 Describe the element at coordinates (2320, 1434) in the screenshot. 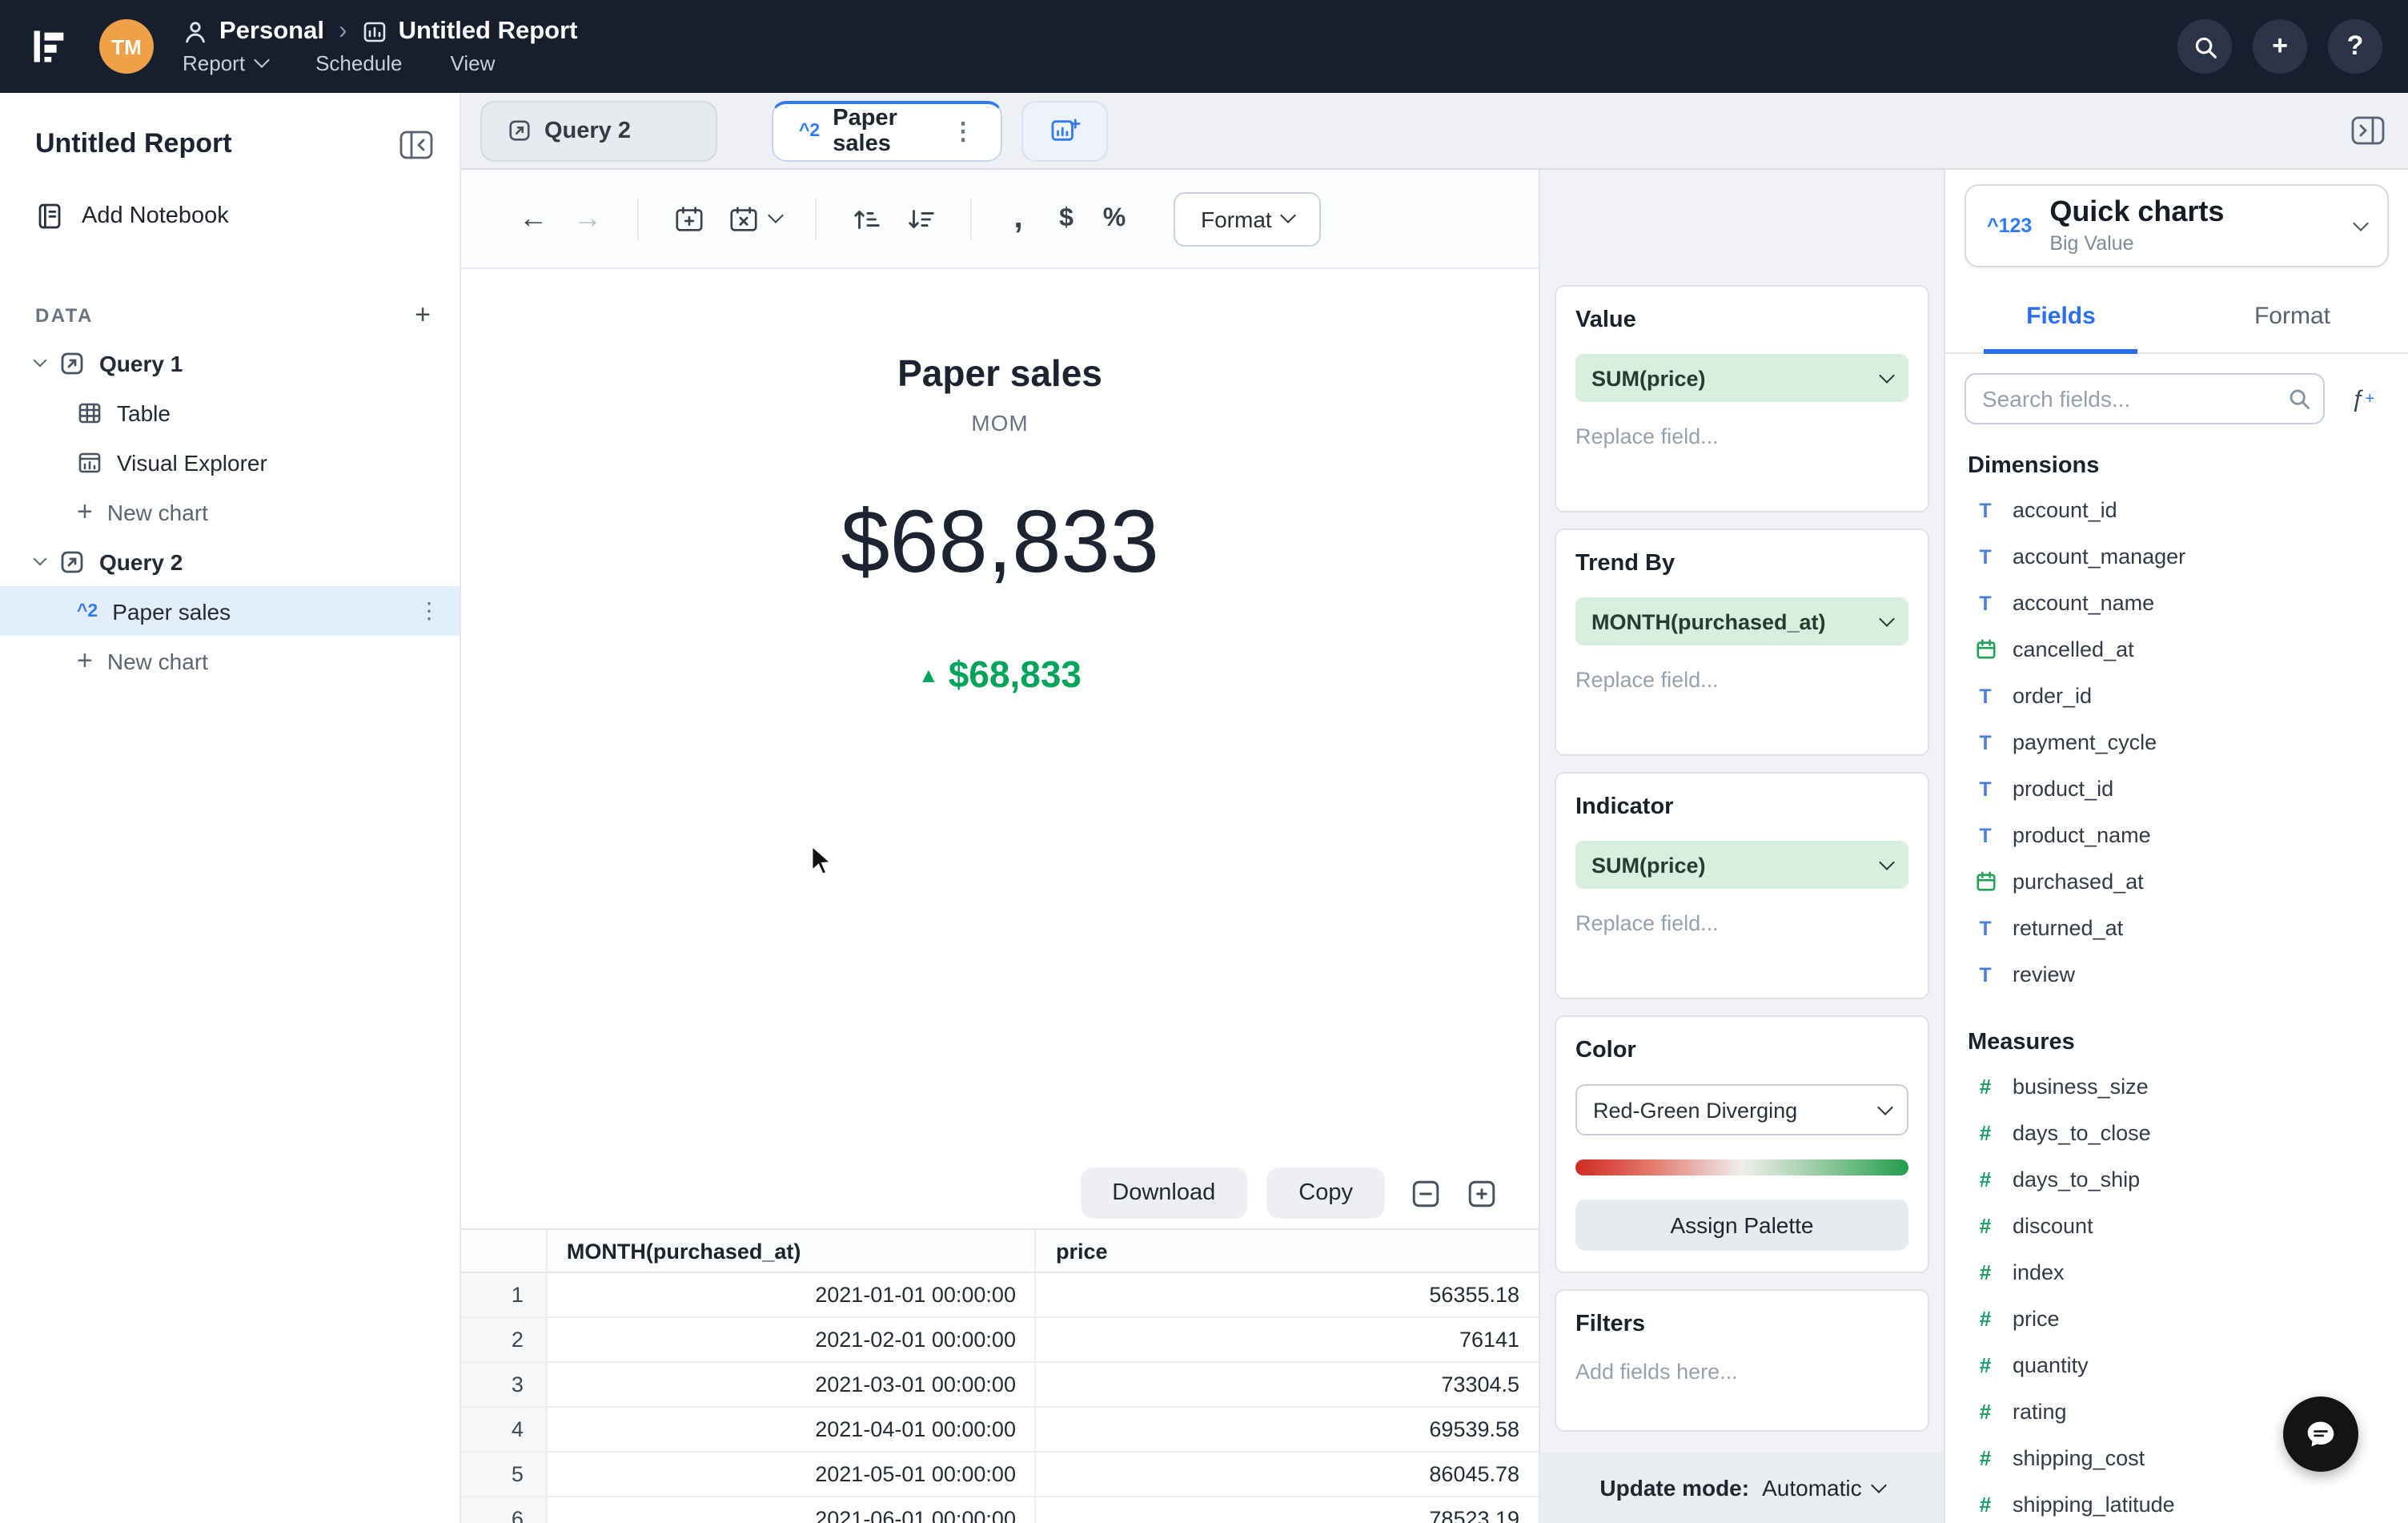

I see `chat-support-button` at that location.